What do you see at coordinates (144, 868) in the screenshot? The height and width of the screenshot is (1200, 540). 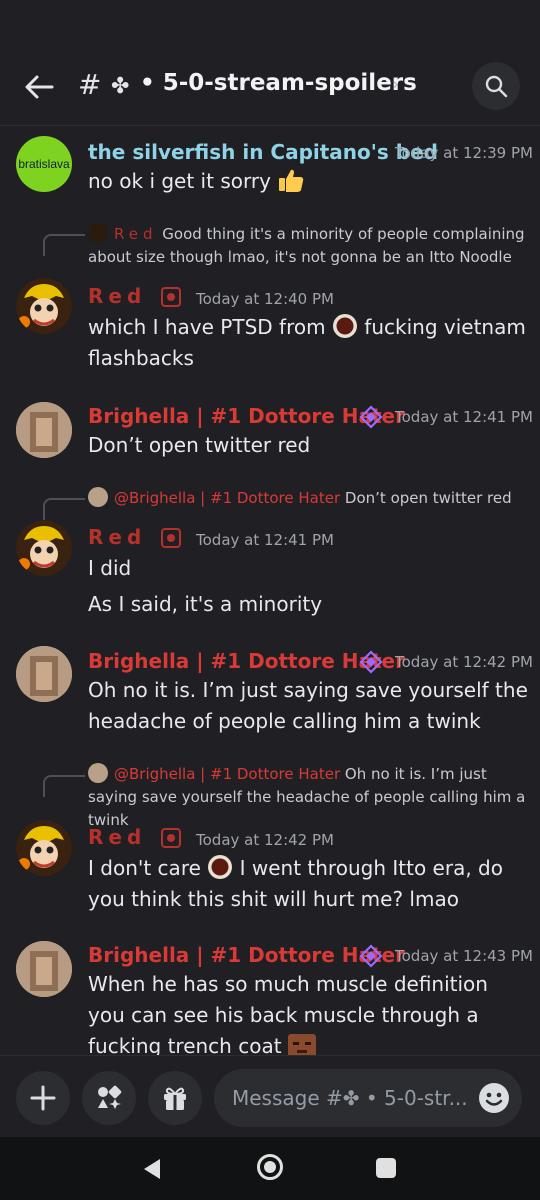 I see `message-content: I don't care` at bounding box center [144, 868].